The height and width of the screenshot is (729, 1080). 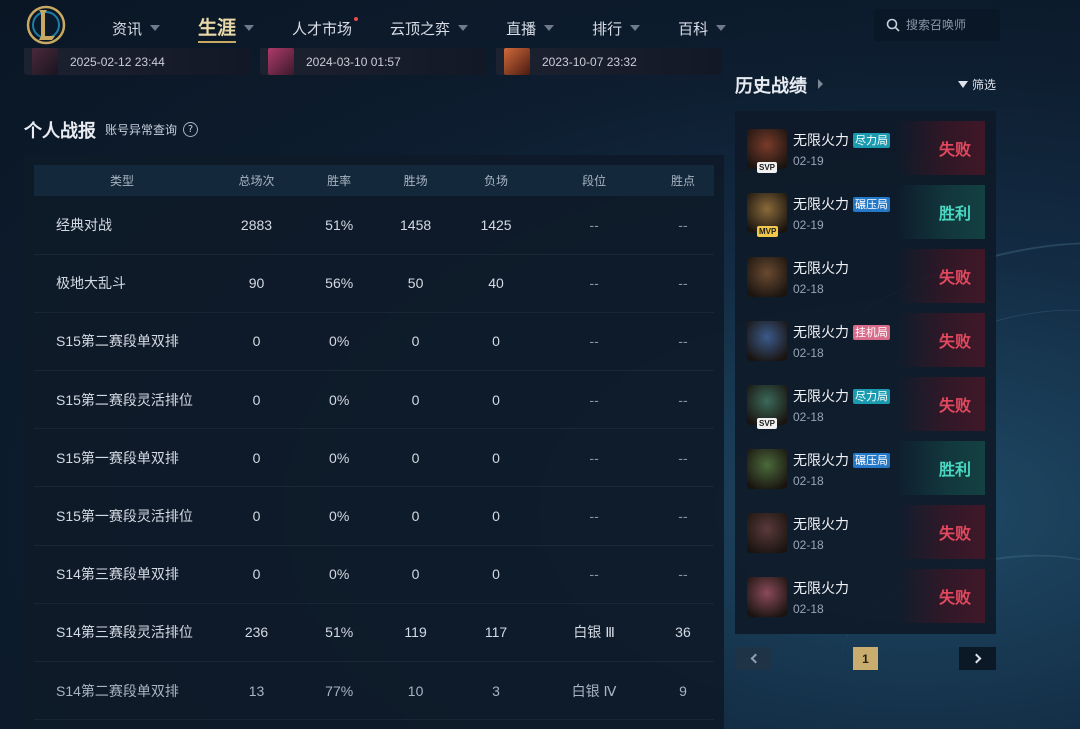 I want to click on nav-item-label: 排行, so click(x=607, y=28).